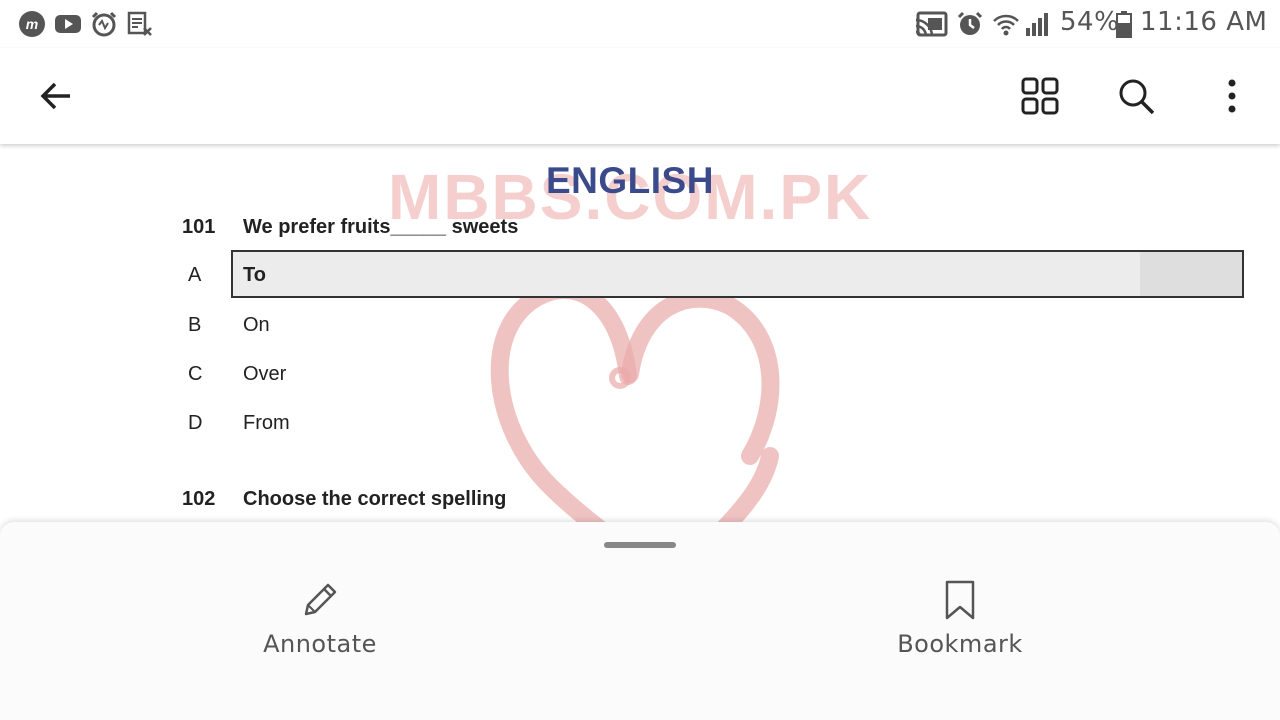  What do you see at coordinates (1204, 22) in the screenshot?
I see `clock: 11:16 AM` at bounding box center [1204, 22].